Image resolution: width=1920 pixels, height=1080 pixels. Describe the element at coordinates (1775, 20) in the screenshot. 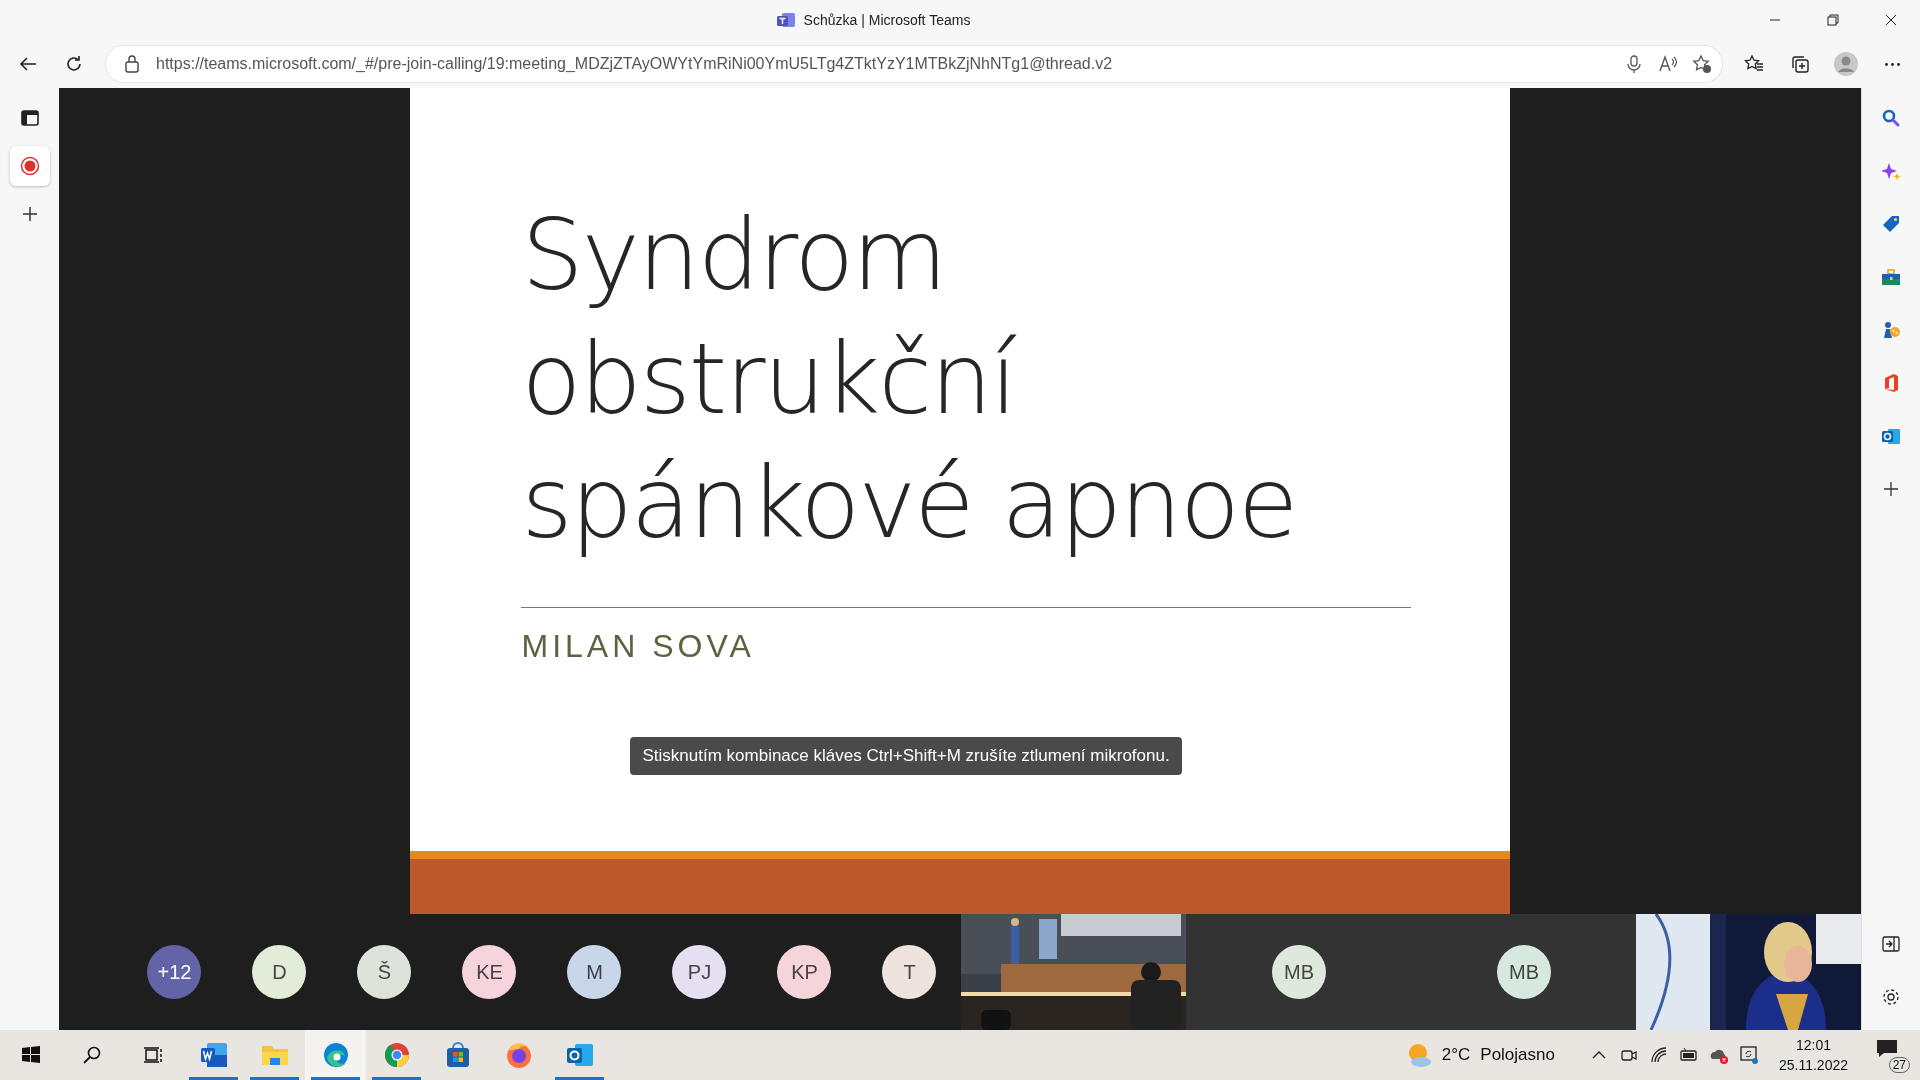

I see `minimize-icon` at that location.